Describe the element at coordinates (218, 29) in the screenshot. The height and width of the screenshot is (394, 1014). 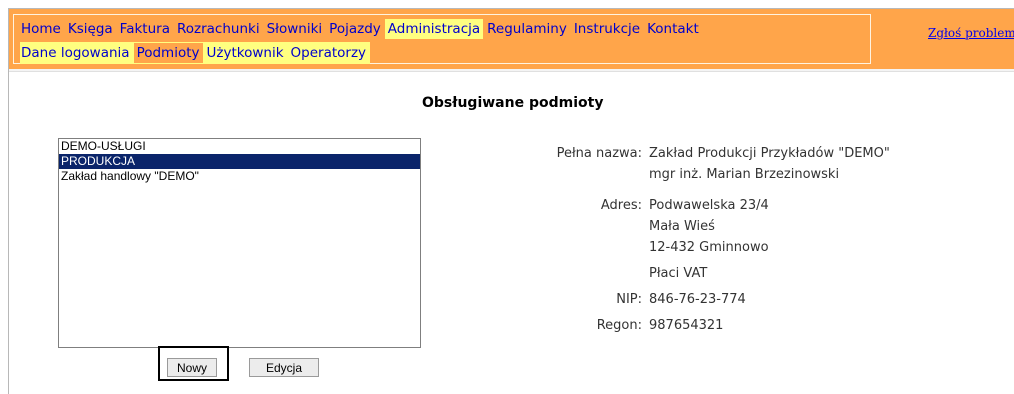
I see `menu-item-rozrachunki: Rozrachunki` at that location.